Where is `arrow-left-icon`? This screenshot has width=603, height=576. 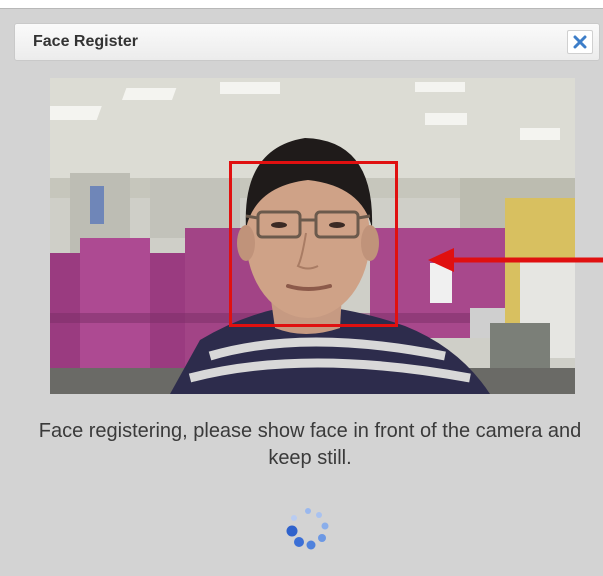
arrow-left-icon is located at coordinates (515, 260).